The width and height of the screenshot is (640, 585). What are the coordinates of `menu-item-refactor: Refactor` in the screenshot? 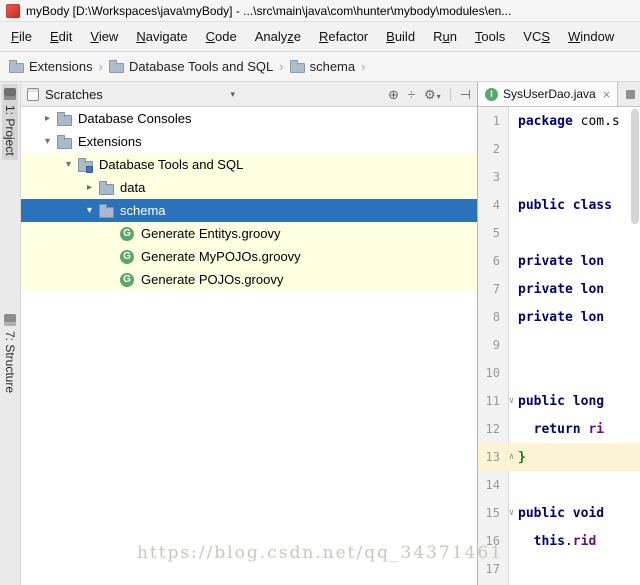 It's located at (343, 36).